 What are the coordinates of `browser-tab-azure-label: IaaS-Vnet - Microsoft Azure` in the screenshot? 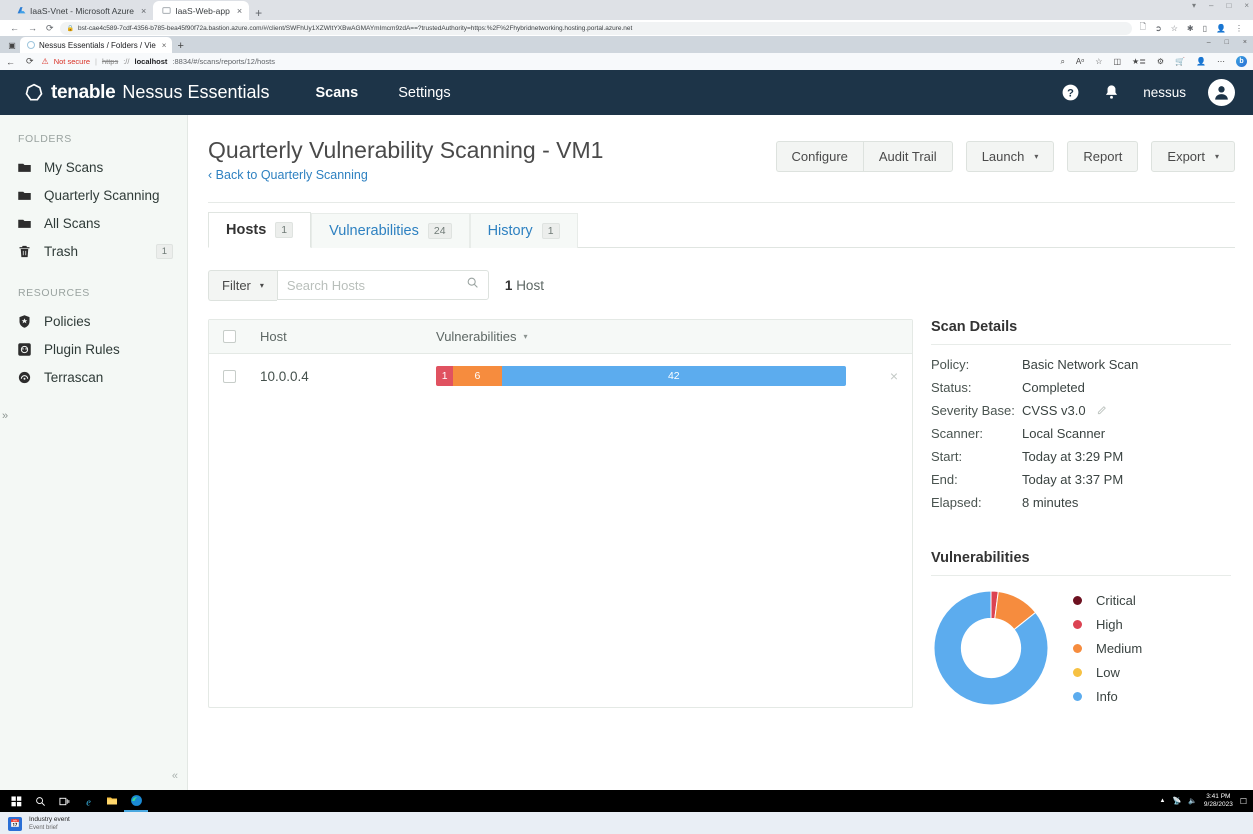 It's located at (82, 10).